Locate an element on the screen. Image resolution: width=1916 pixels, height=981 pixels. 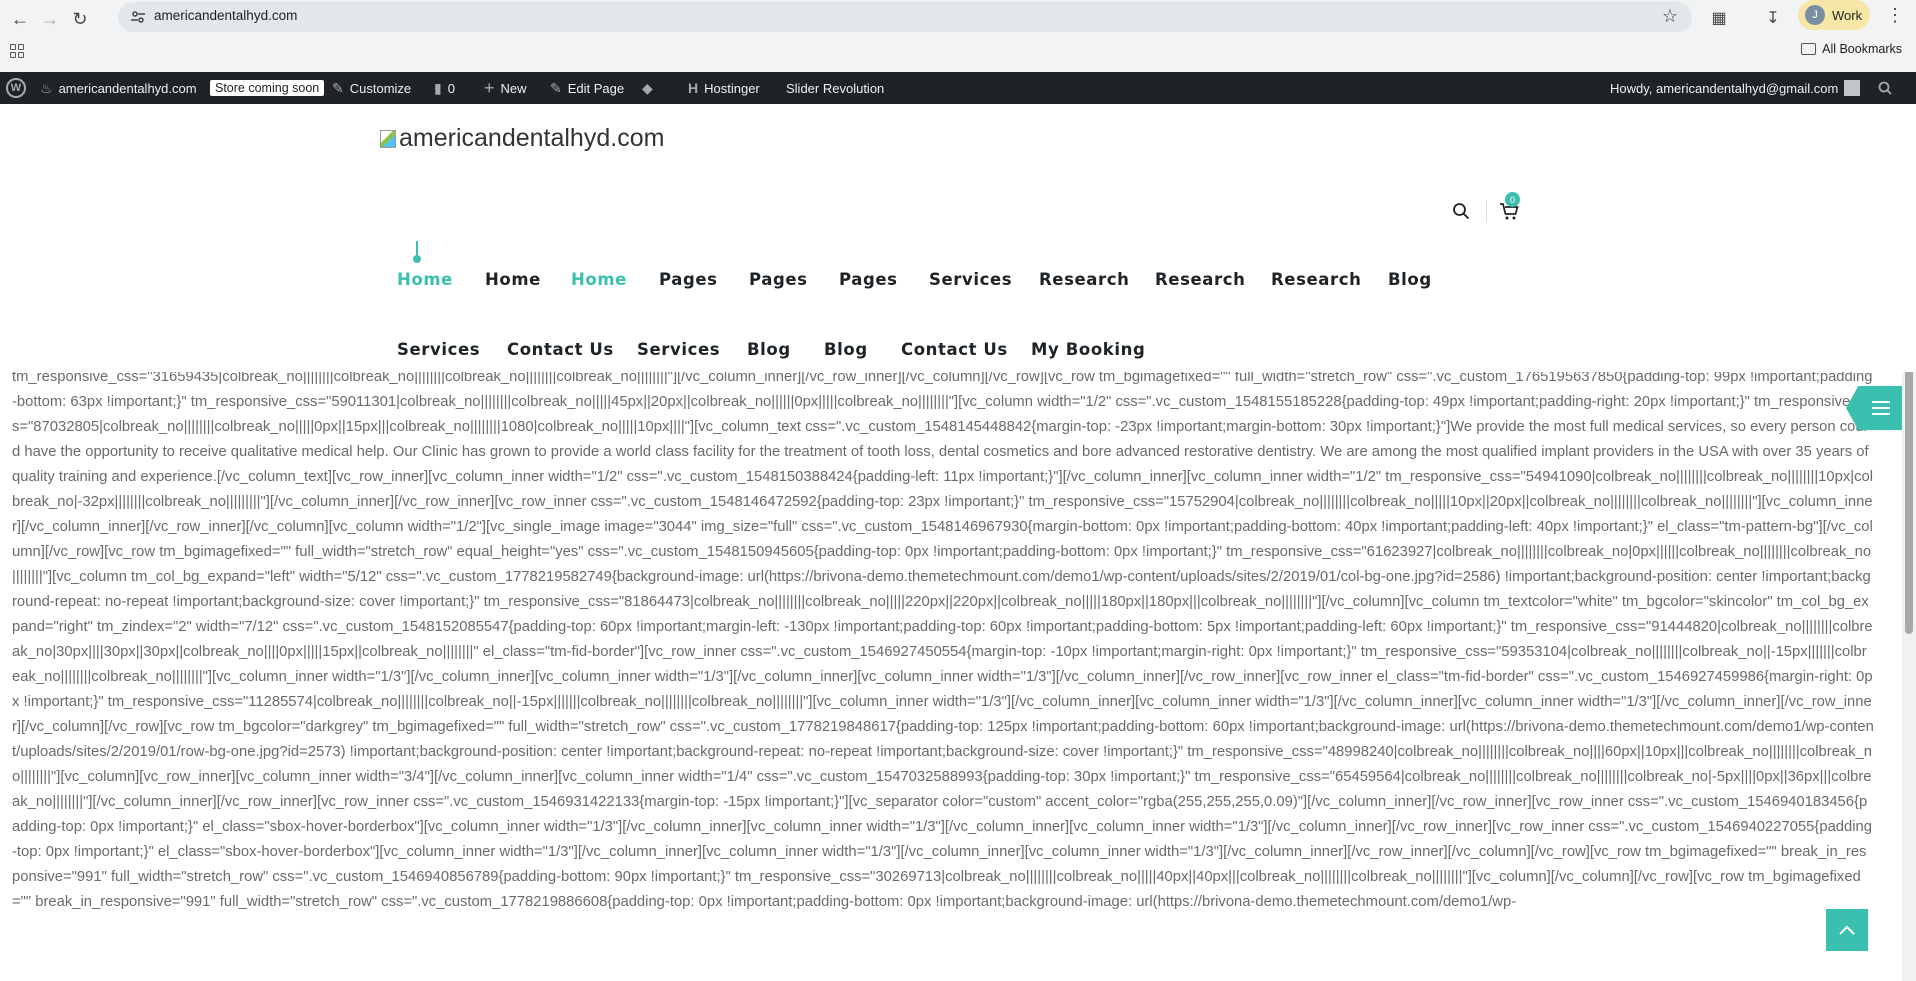
site-name-link: ♨ americandentalhyd.com is located at coordinates (118, 88).